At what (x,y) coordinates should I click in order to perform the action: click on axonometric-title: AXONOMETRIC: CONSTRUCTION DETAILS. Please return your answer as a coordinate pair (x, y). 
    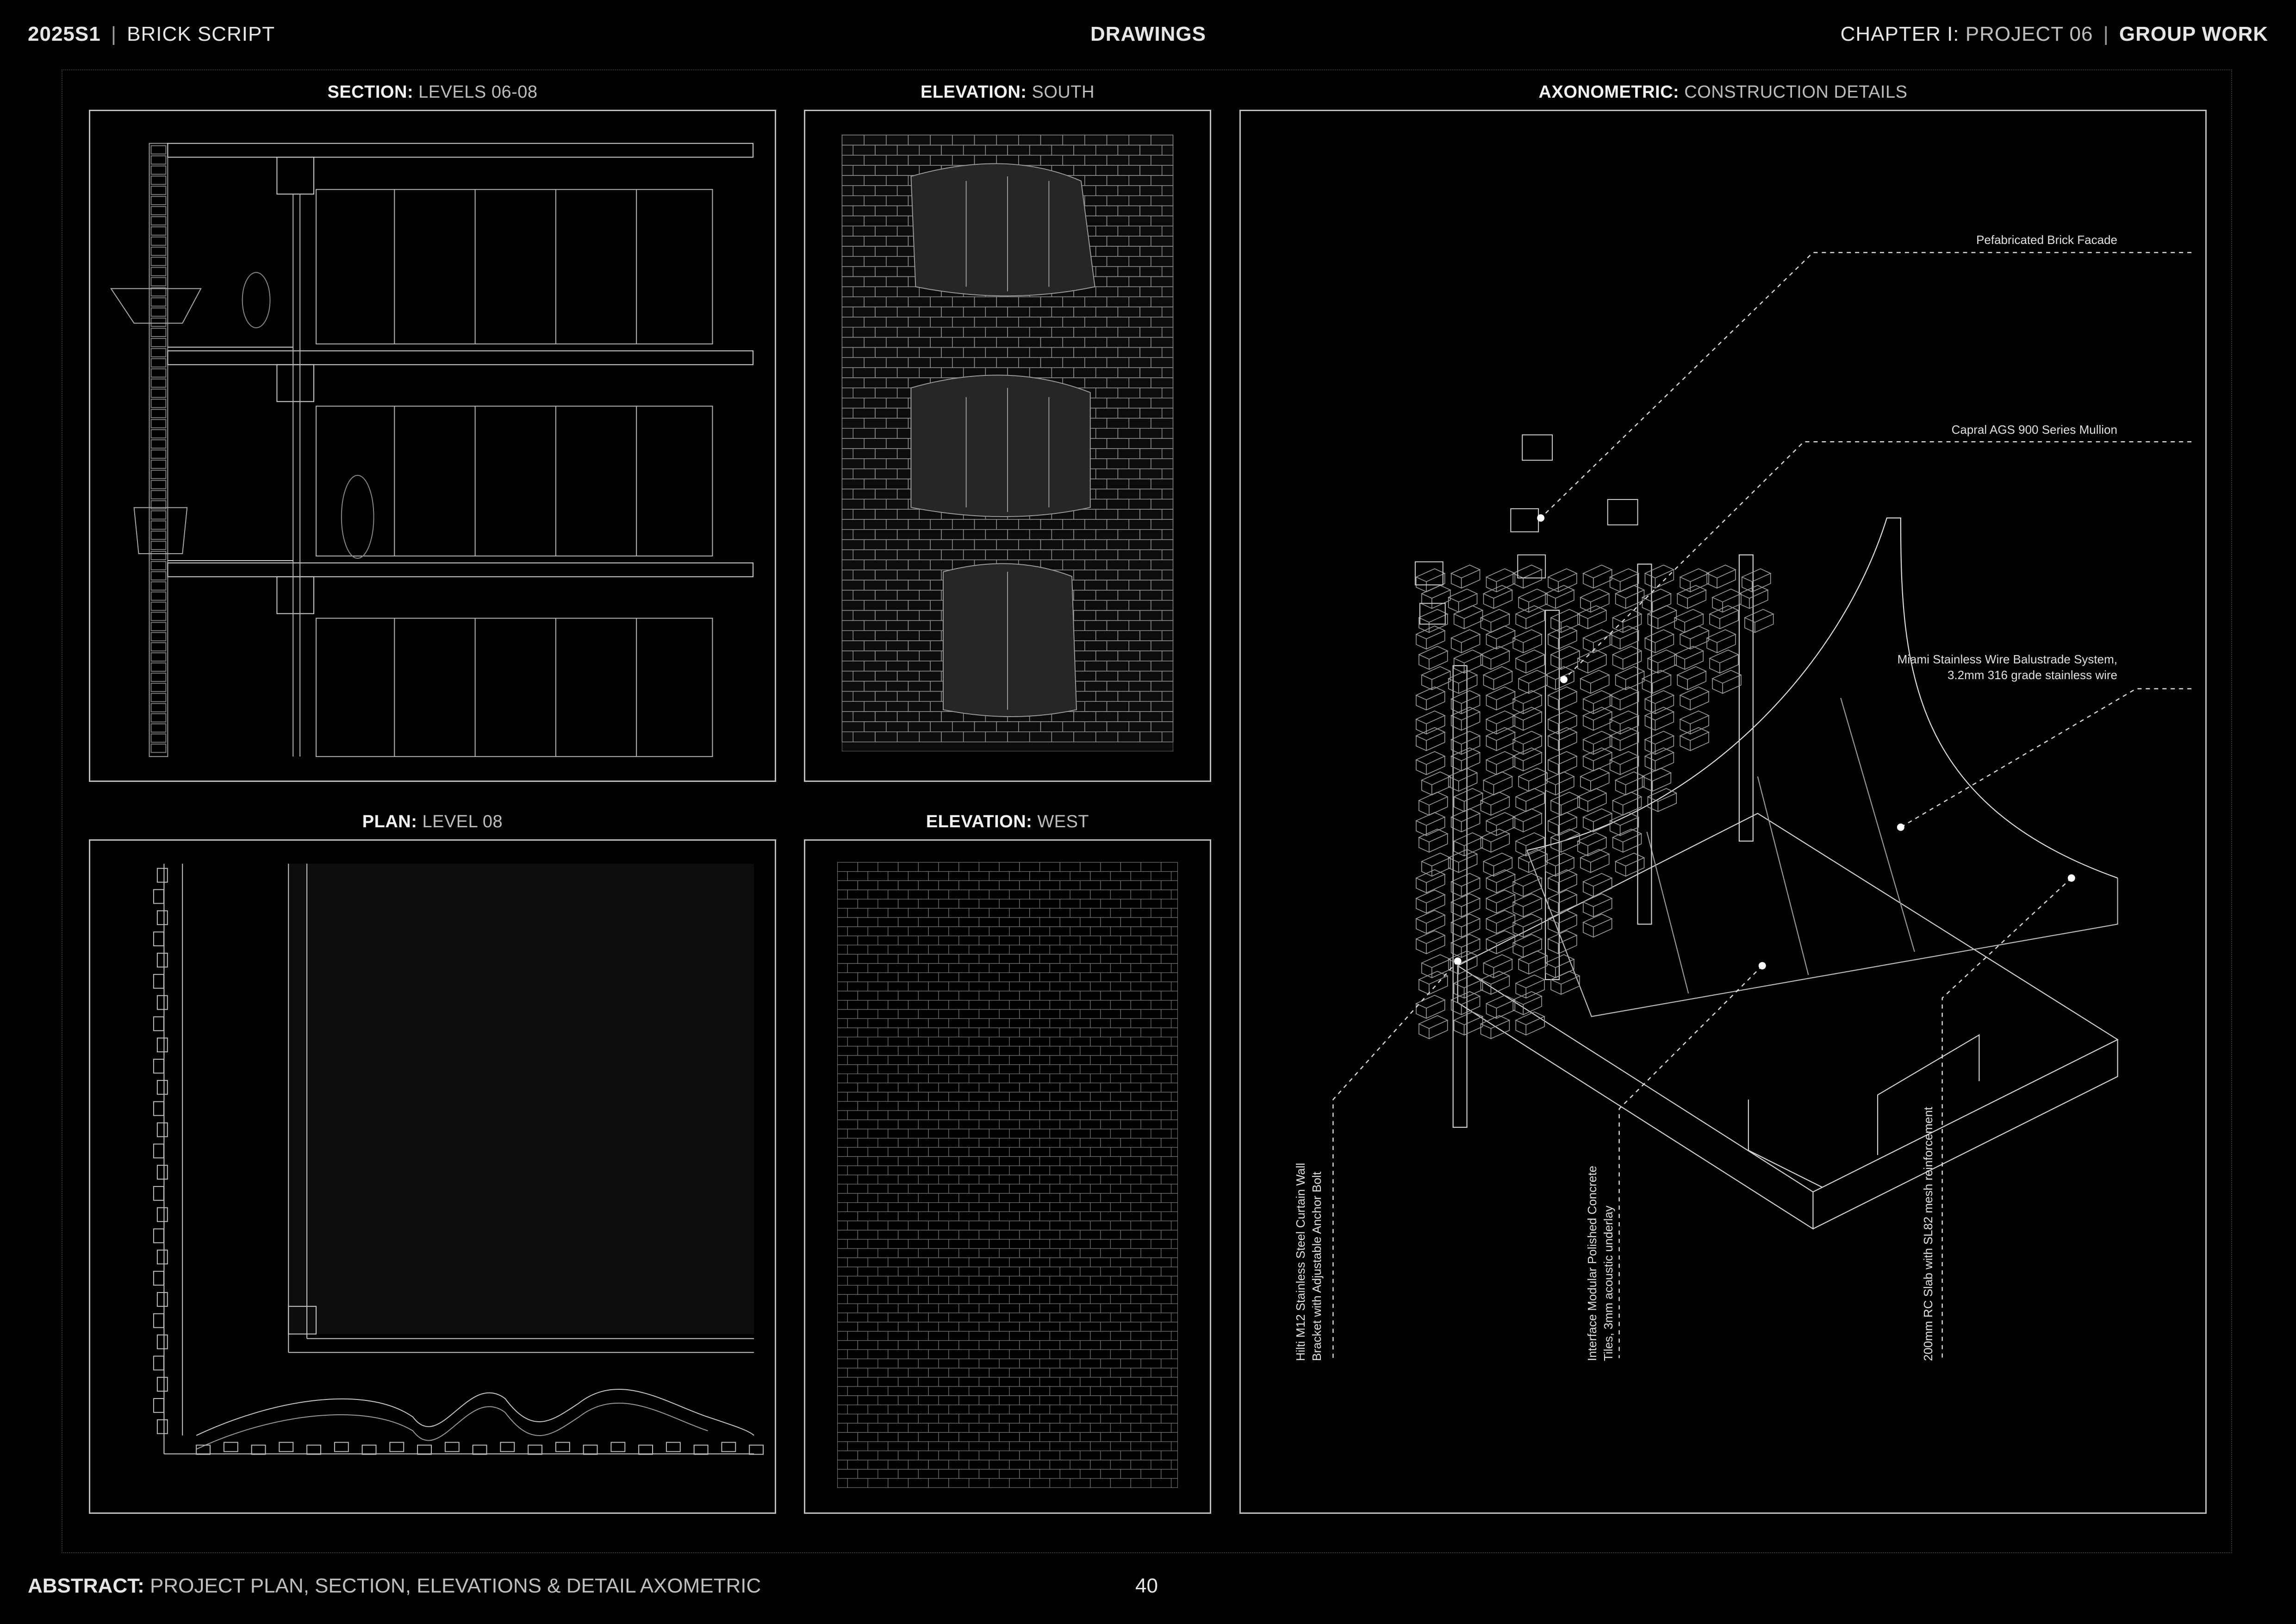
    Looking at the image, I should click on (1723, 92).